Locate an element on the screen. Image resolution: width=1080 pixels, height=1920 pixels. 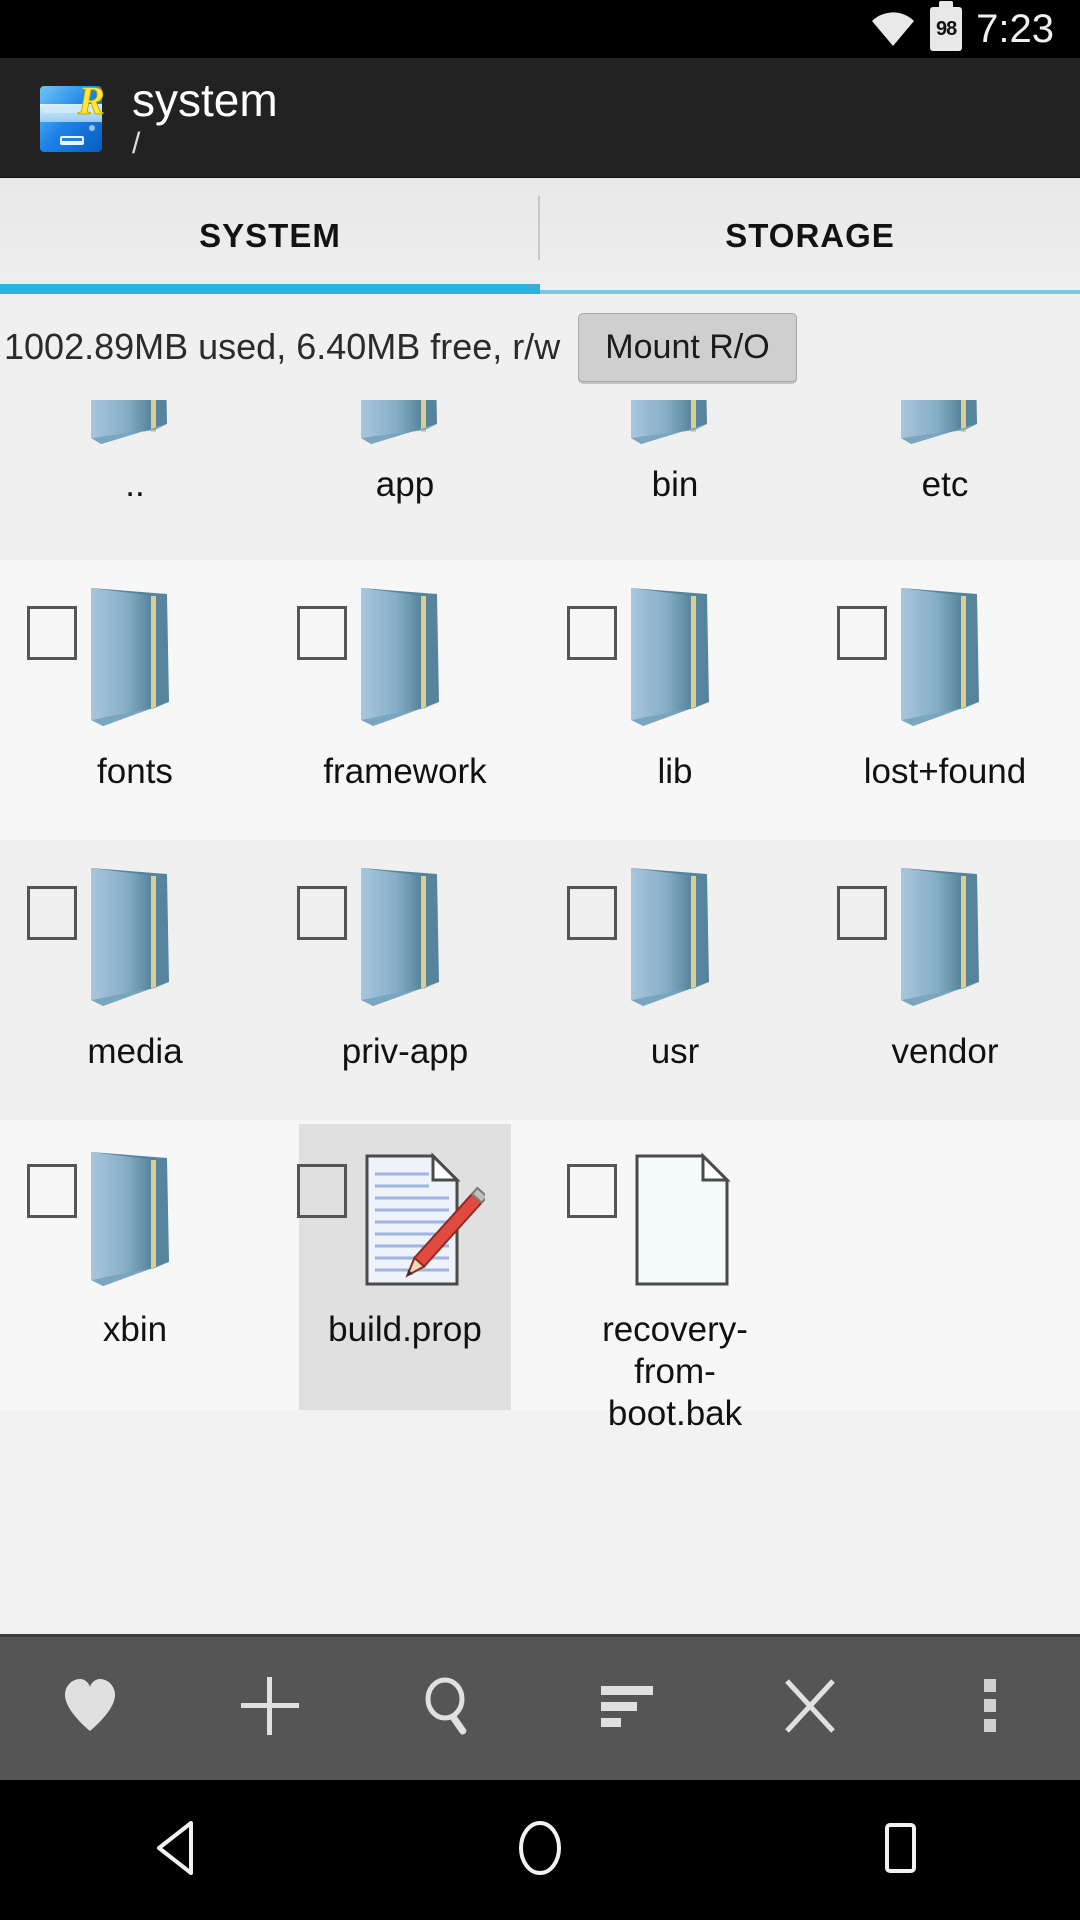
overflow-dots-icon is located at coordinates (990, 1708).